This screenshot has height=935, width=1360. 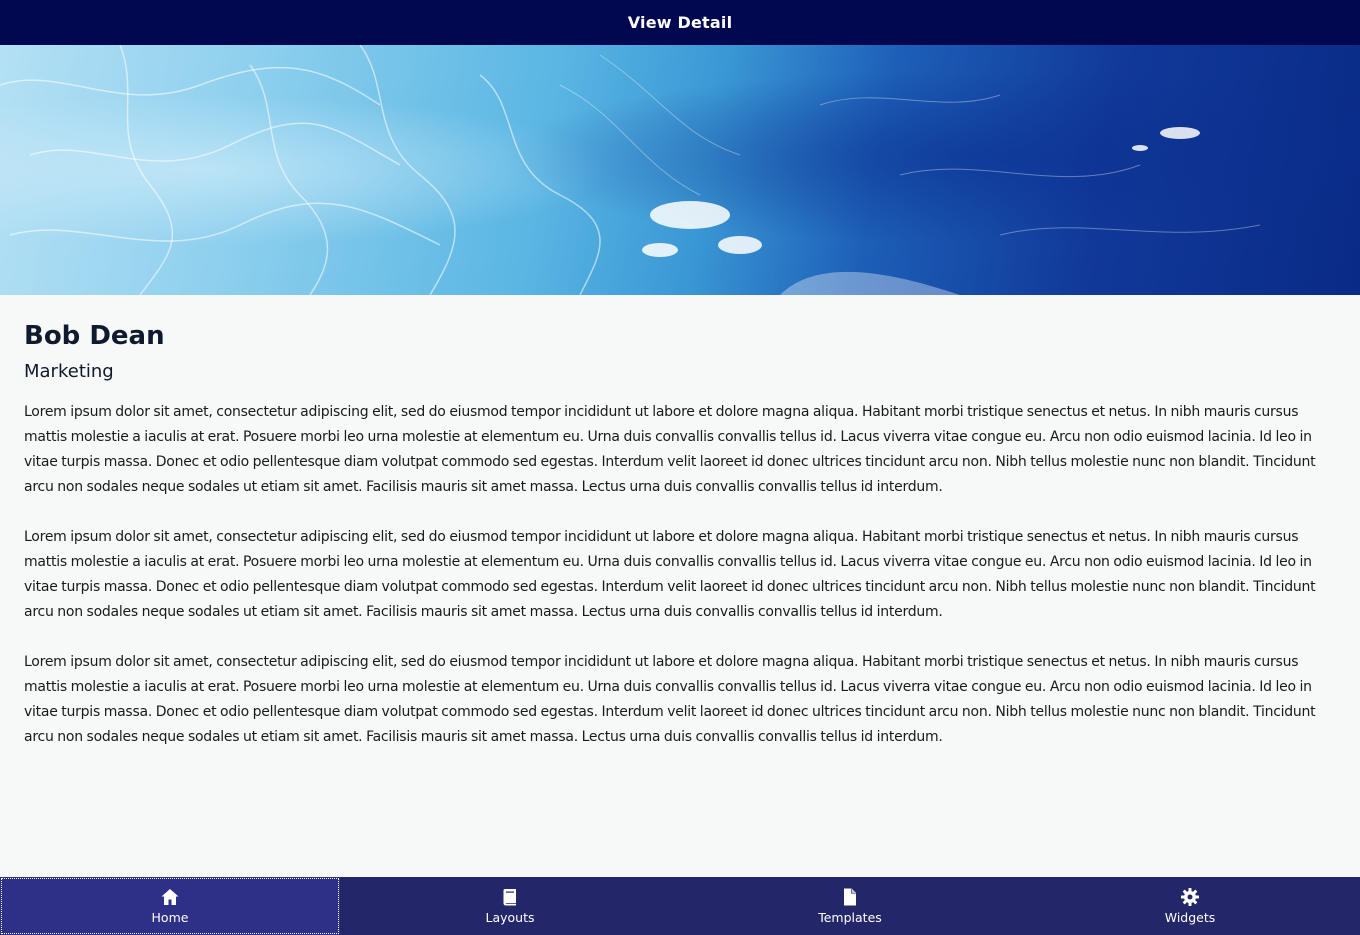 I want to click on nav-item-layouts: Layouts, so click(x=510, y=906).